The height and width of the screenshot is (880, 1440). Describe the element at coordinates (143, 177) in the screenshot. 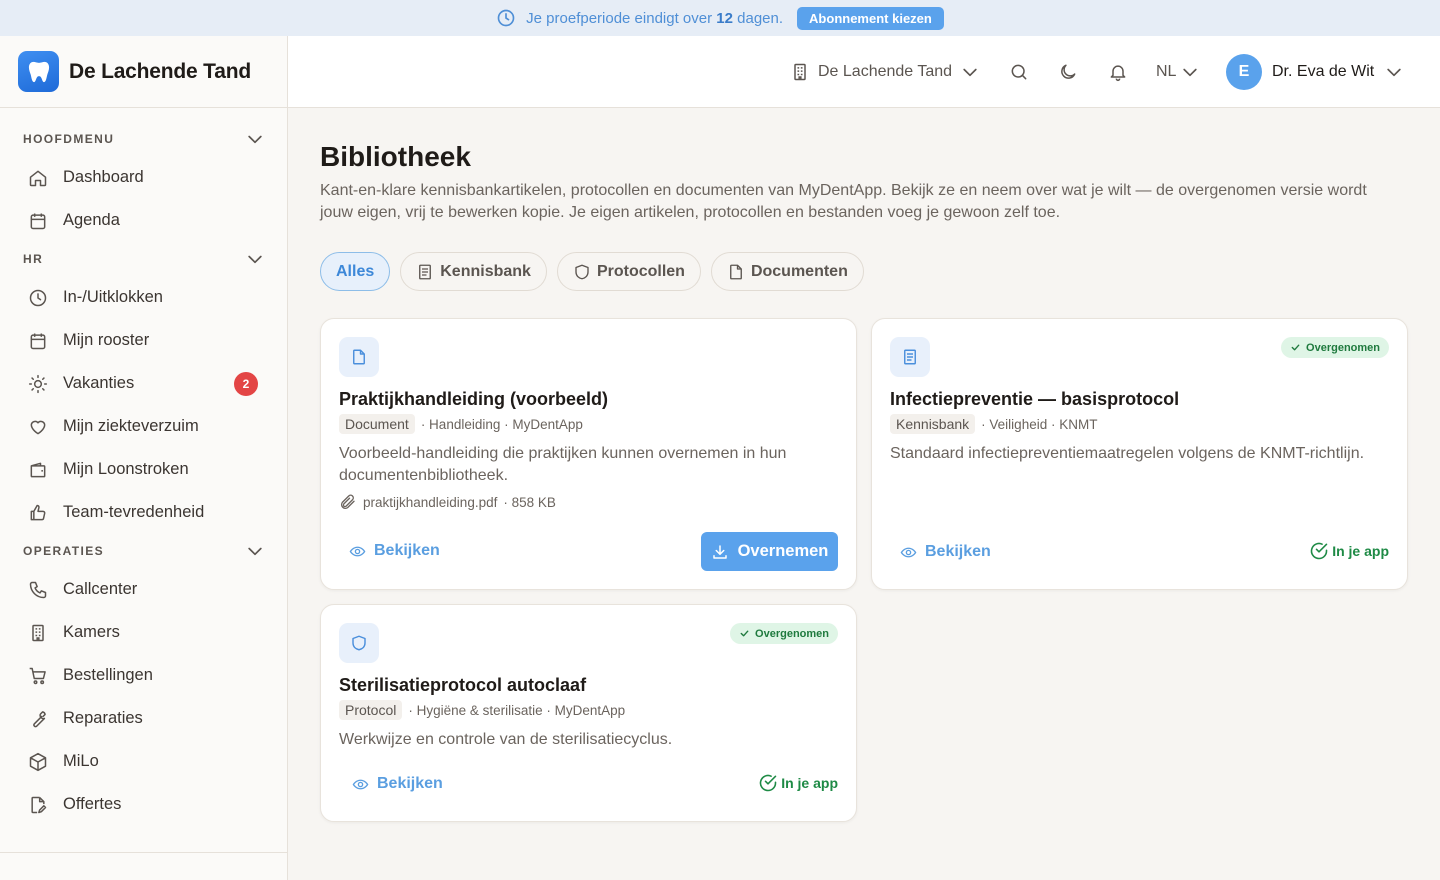

I see `sidebar-item-dashboard: Dashboard` at that location.